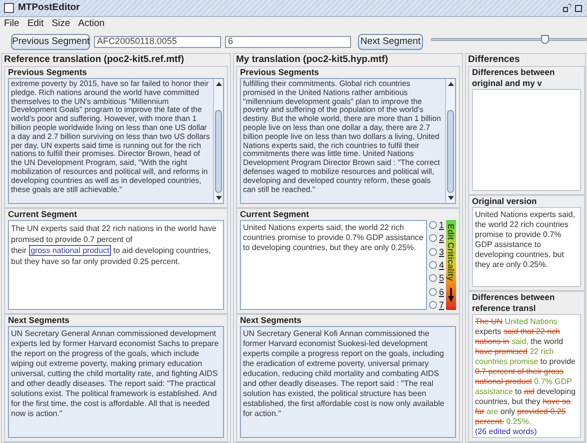 This screenshot has width=587, height=443. What do you see at coordinates (115, 374) in the screenshot?
I see `segment-text: UN Secretary General Annan commissioned development experts led by former Harvard economist Sachs to prepare the report on the progress of the goals, which include wiping out extreme poverty, making primary education universal, cutting the child mortality rate, and fighting AIDS and other deadly diseases. The report said: "The practical solutions exist. The political framework is established. And for the first time, the cost is affordable. All that is needed now is action."` at bounding box center [115, 374].